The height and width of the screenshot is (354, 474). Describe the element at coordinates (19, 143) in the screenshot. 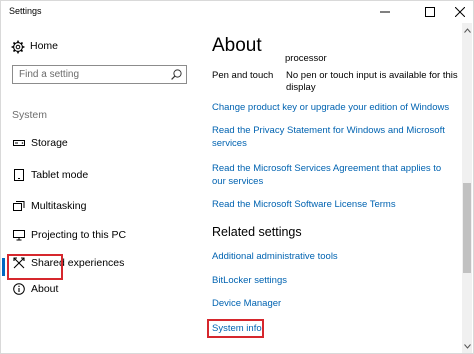

I see `storage-icon` at that location.